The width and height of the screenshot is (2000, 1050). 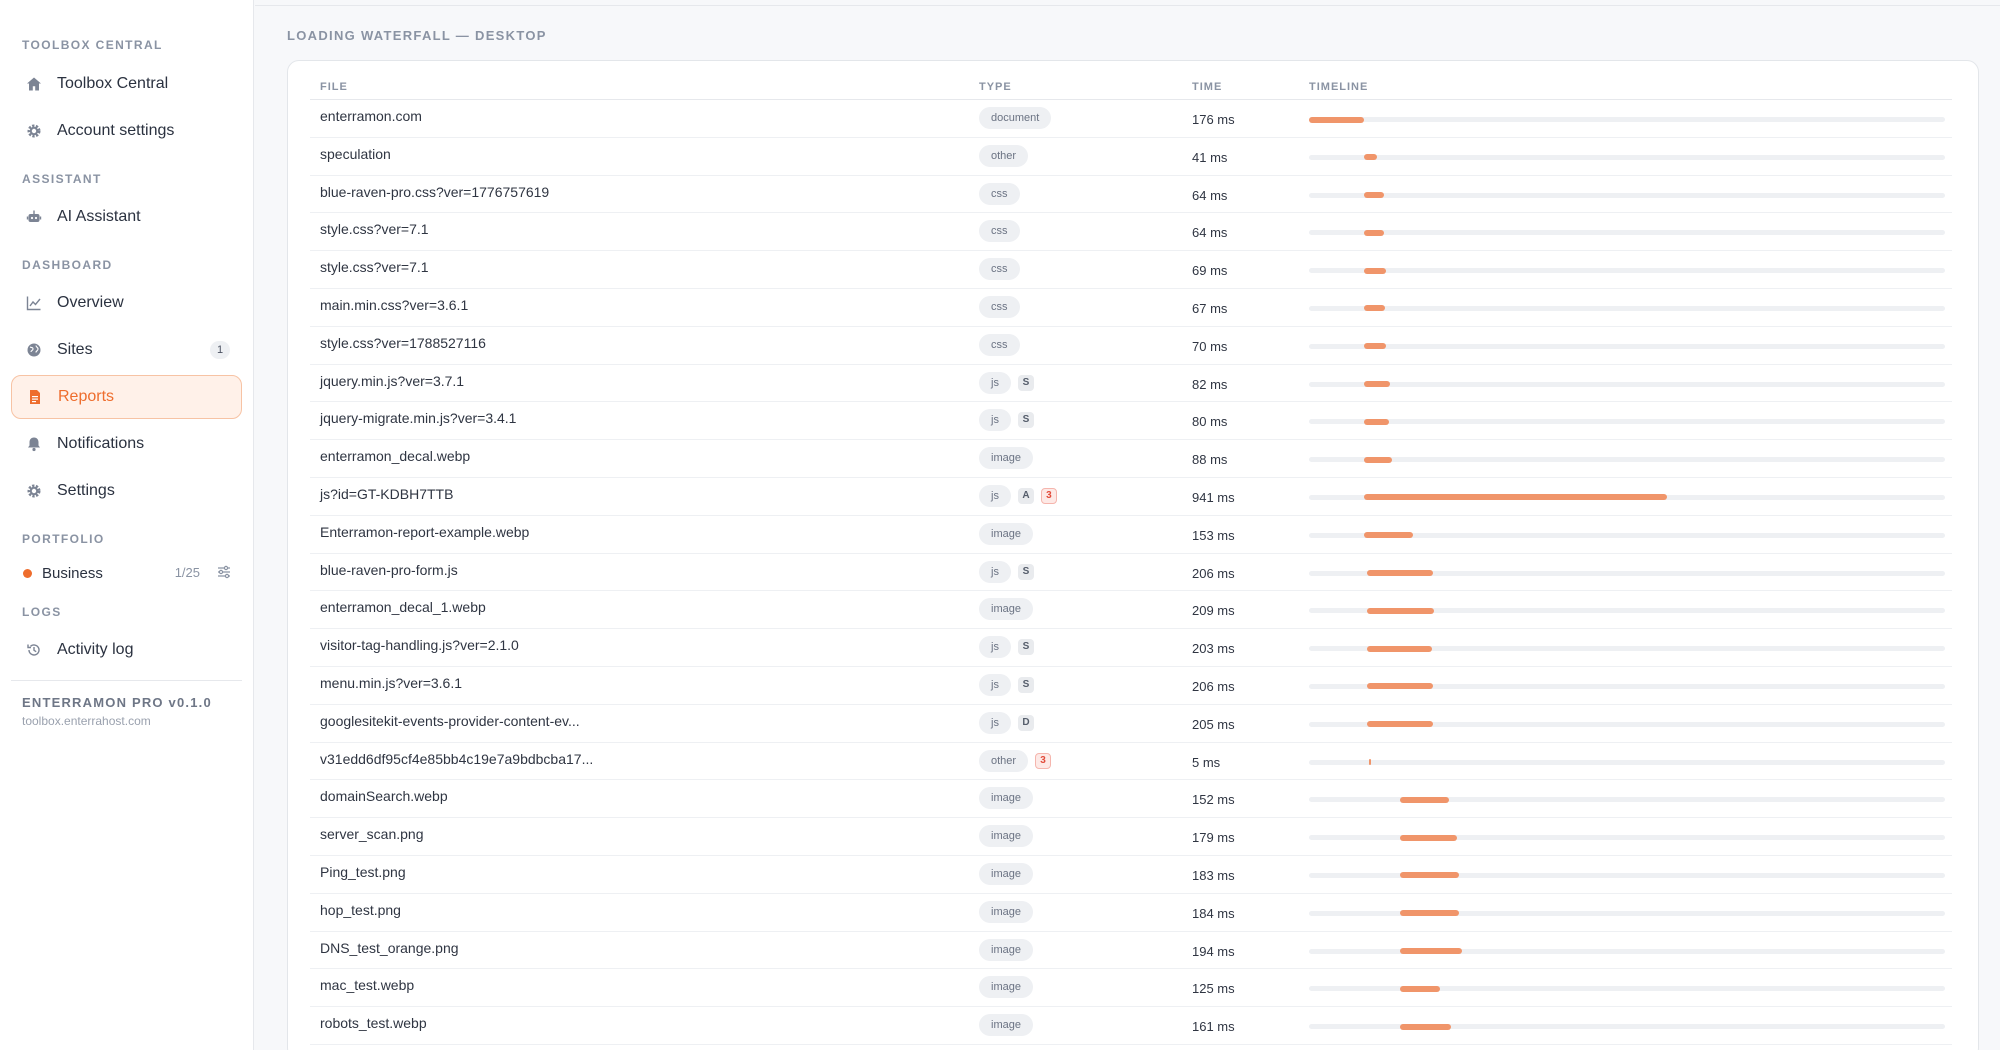 What do you see at coordinates (435, 191) in the screenshot?
I see `file-name: blue-raven-pro.css?ver=1776757619` at bounding box center [435, 191].